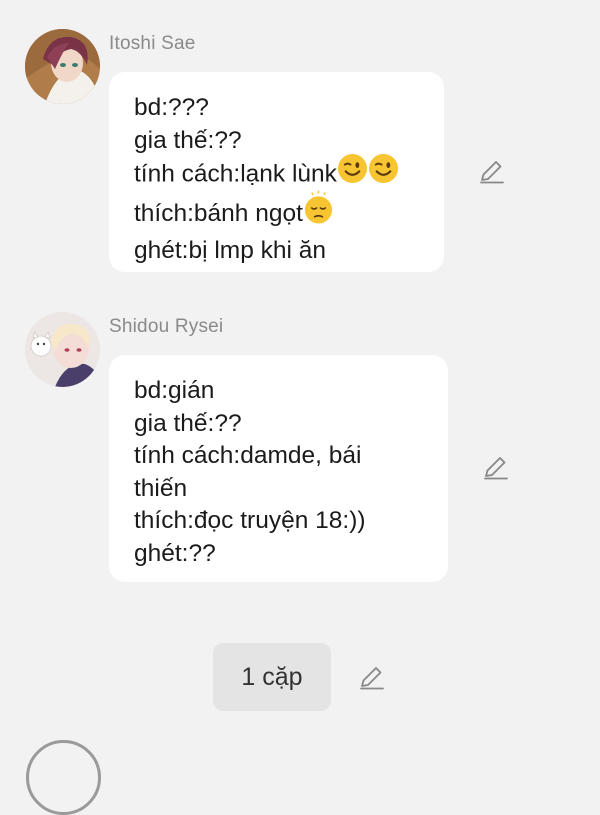  What do you see at coordinates (250, 520) in the screenshot?
I see `bio-likes: thích:đọc truyện 18:))` at bounding box center [250, 520].